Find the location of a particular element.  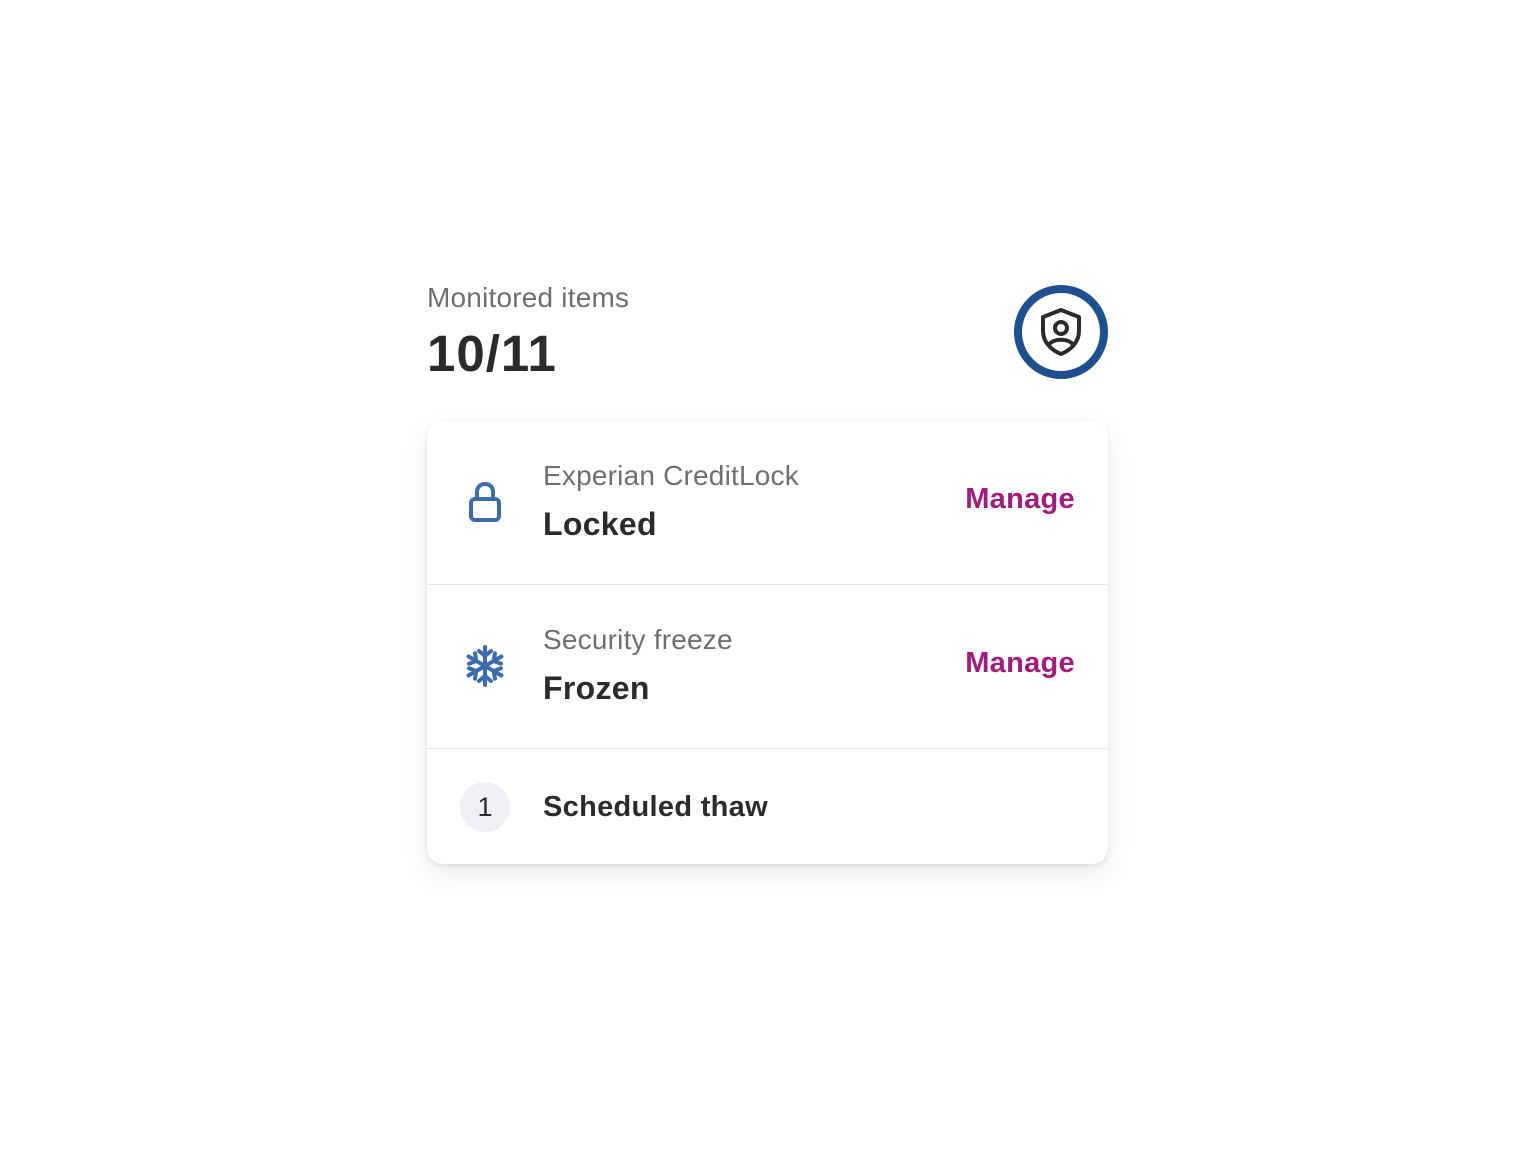

creditlock-status: Locked is located at coordinates (600, 524).